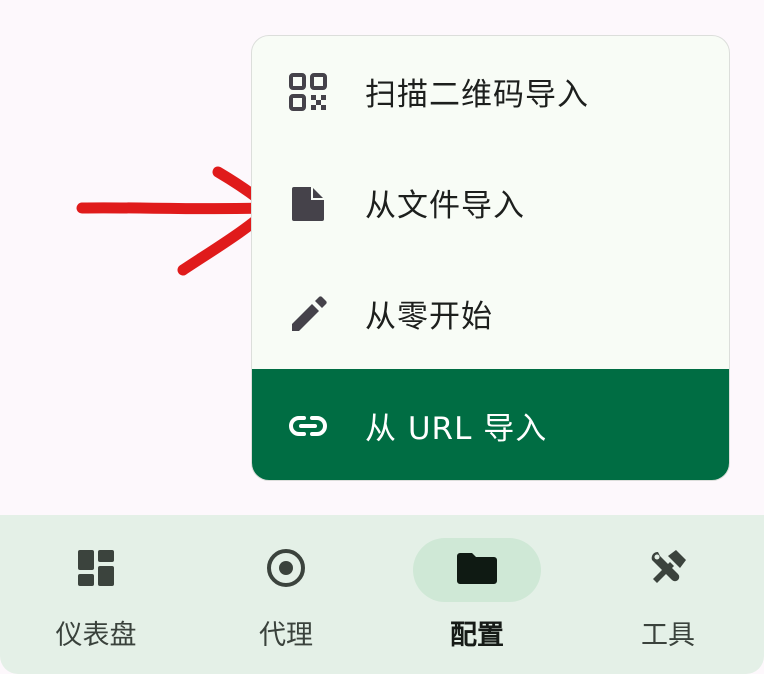 The height and width of the screenshot is (674, 764). What do you see at coordinates (429, 317) in the screenshot?
I see `menu-item-label: 从零开始` at bounding box center [429, 317].